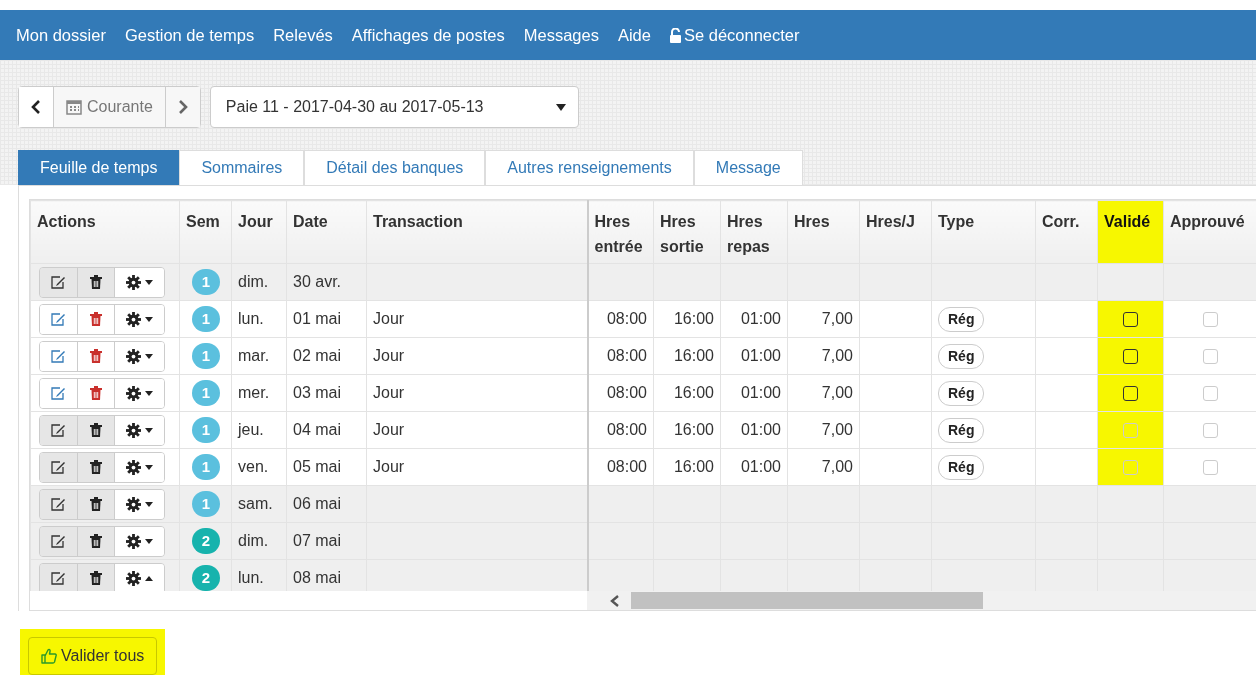 The image size is (1256, 675). Describe the element at coordinates (254, 392) in the screenshot. I see `table-cell-text: mer.` at that location.